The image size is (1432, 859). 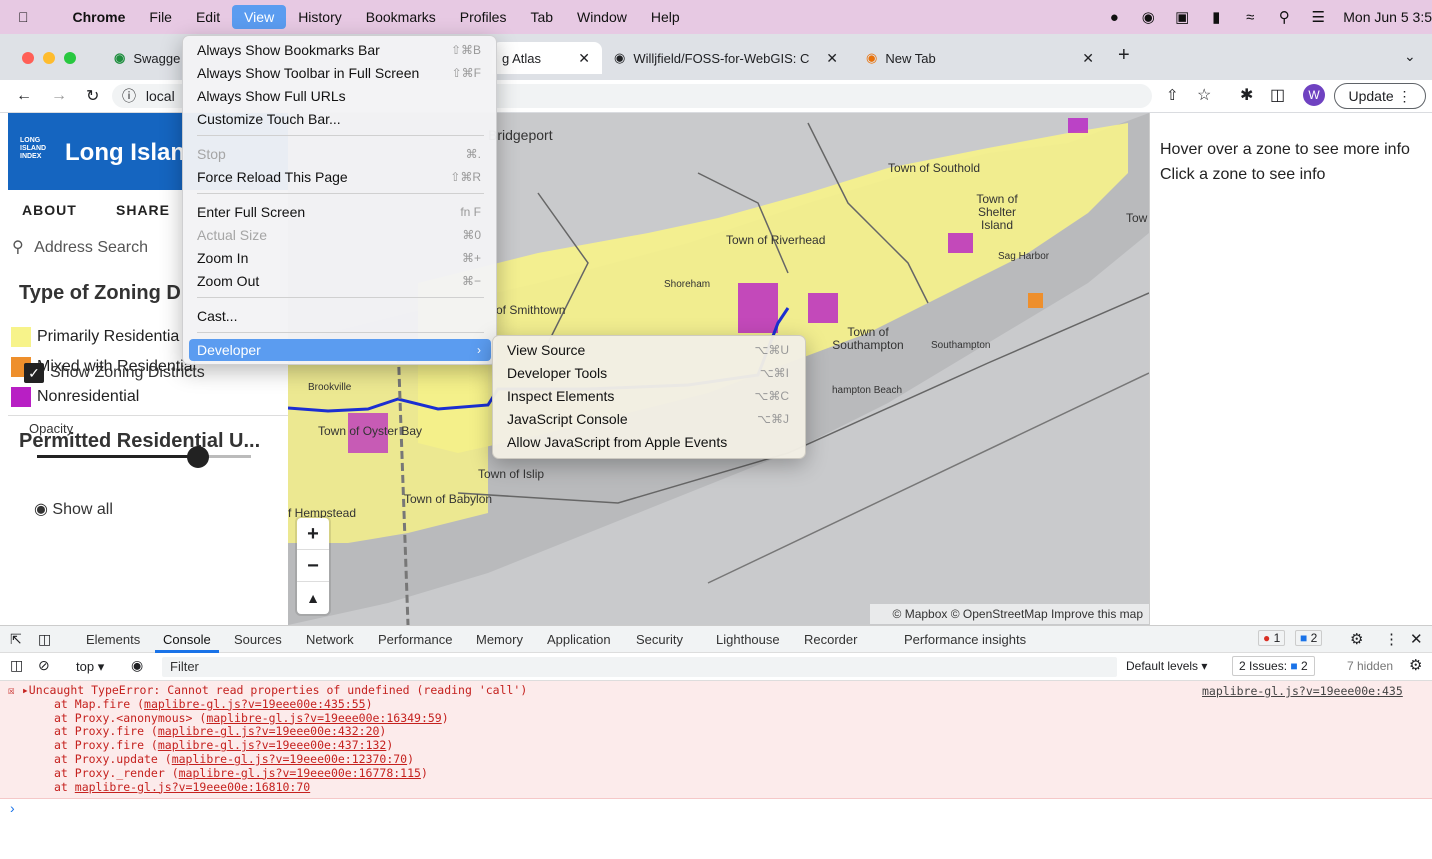 I want to click on close-window-icon, so click(x=28, y=58).